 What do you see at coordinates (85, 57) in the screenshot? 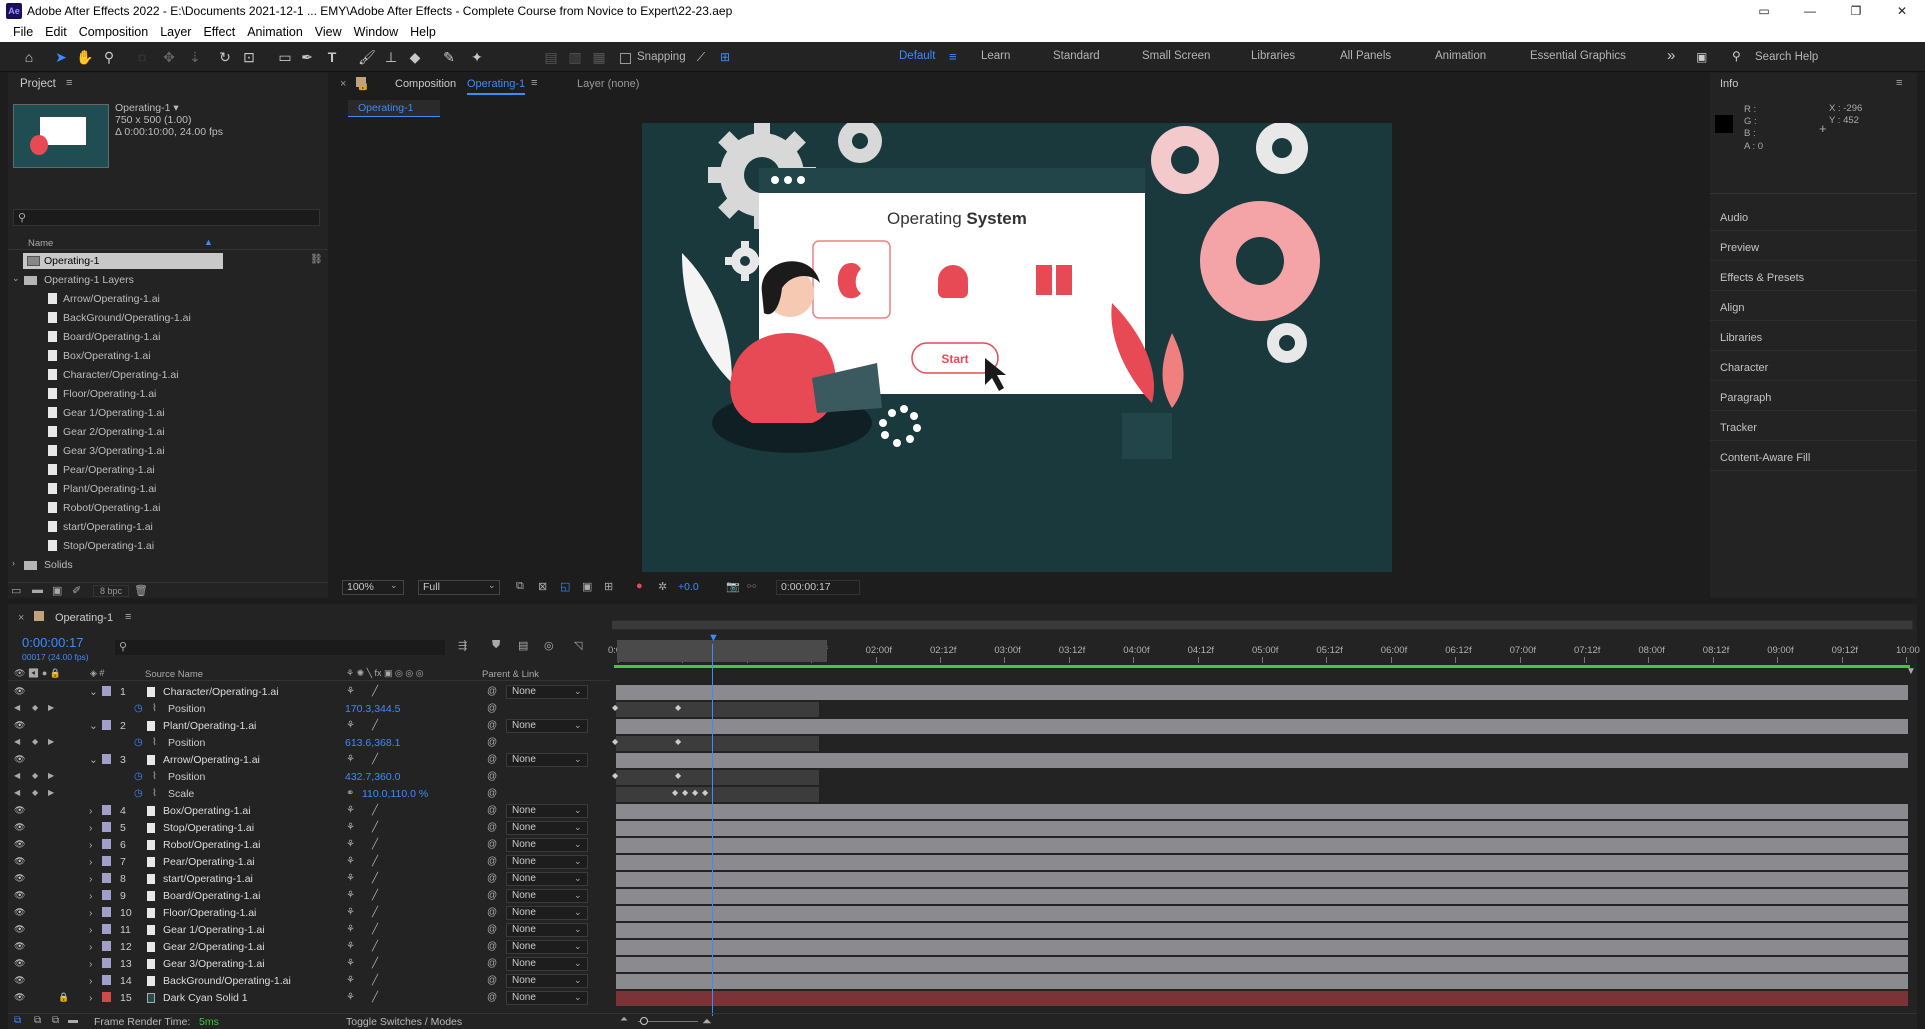
I see `hand-tool-icon: ✋` at bounding box center [85, 57].